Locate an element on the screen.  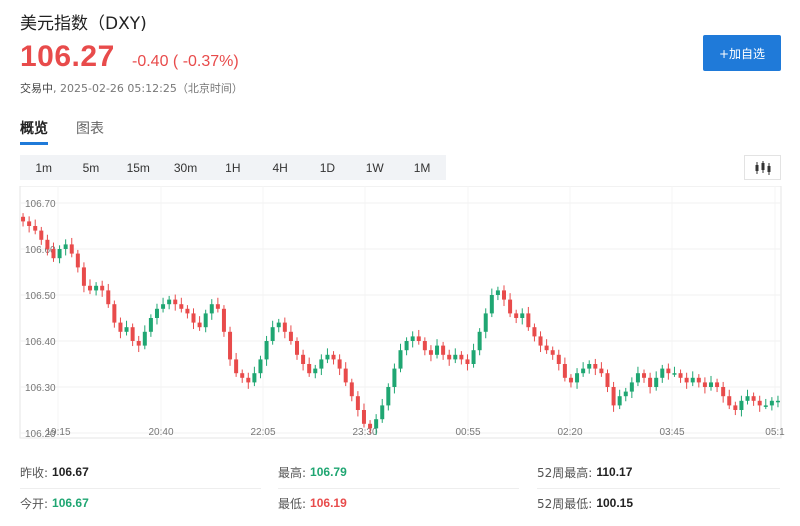
stats-row-1: 昨收: 106.67 最高: 106.79 52周最高: 110.17 is located at coordinates (400, 476).